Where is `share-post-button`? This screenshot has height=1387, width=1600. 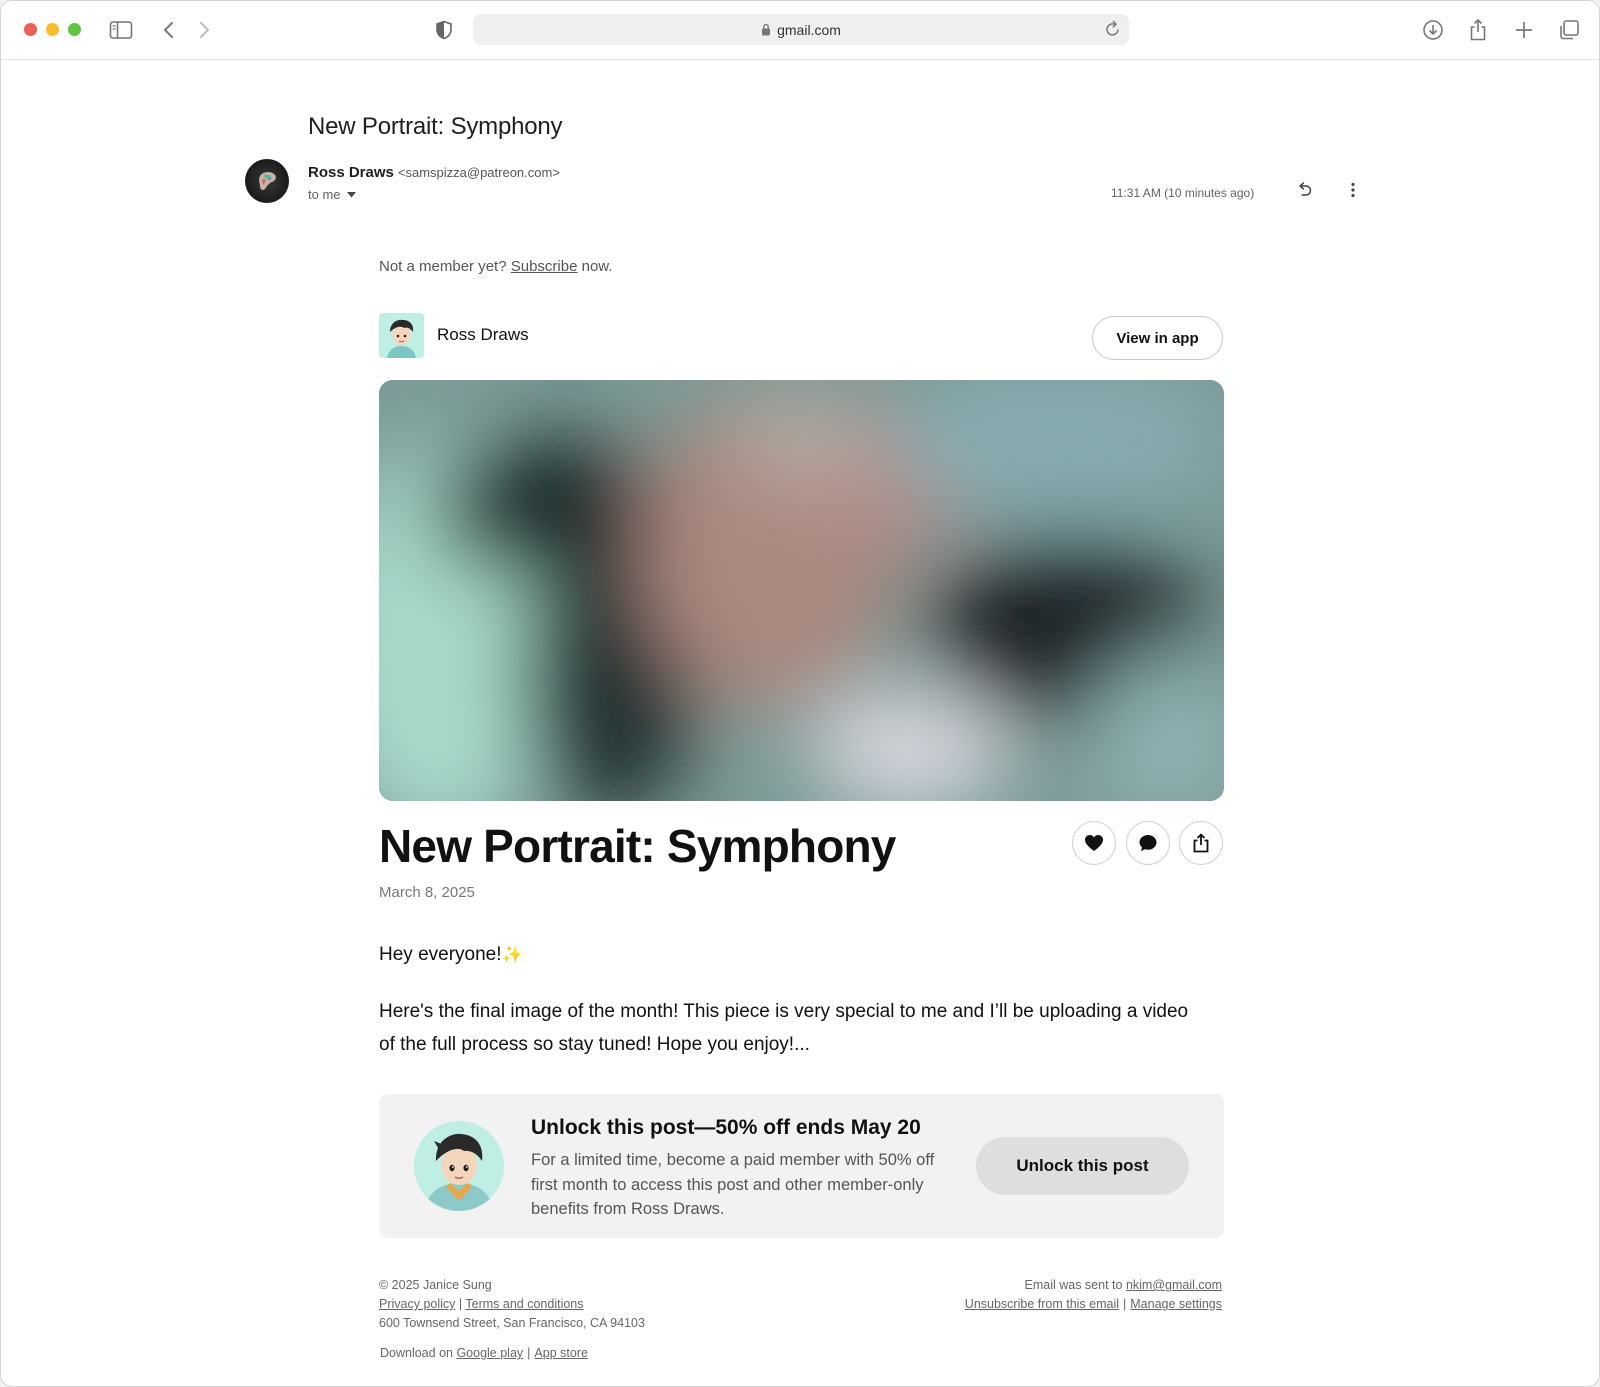 share-post-button is located at coordinates (1201, 843).